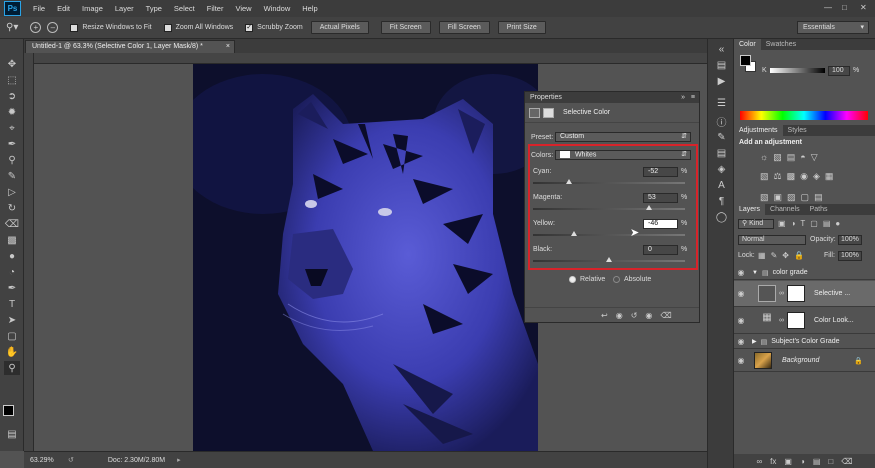  I want to click on tab-styles: Styles, so click(797, 130).